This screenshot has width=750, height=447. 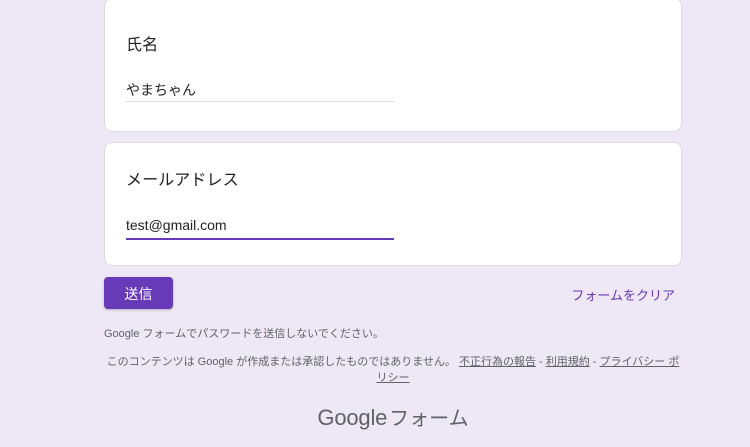 I want to click on email-input: test@gmail.com, so click(x=260, y=228).